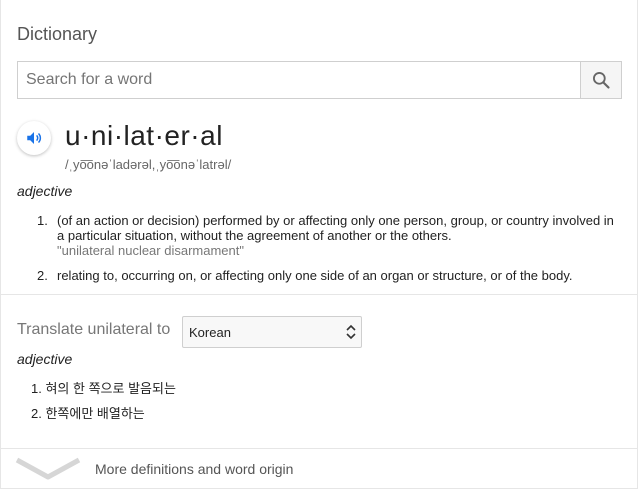 This screenshot has width=638, height=489. Describe the element at coordinates (45, 359) in the screenshot. I see `translation-part-of-speech: adjective` at that location.